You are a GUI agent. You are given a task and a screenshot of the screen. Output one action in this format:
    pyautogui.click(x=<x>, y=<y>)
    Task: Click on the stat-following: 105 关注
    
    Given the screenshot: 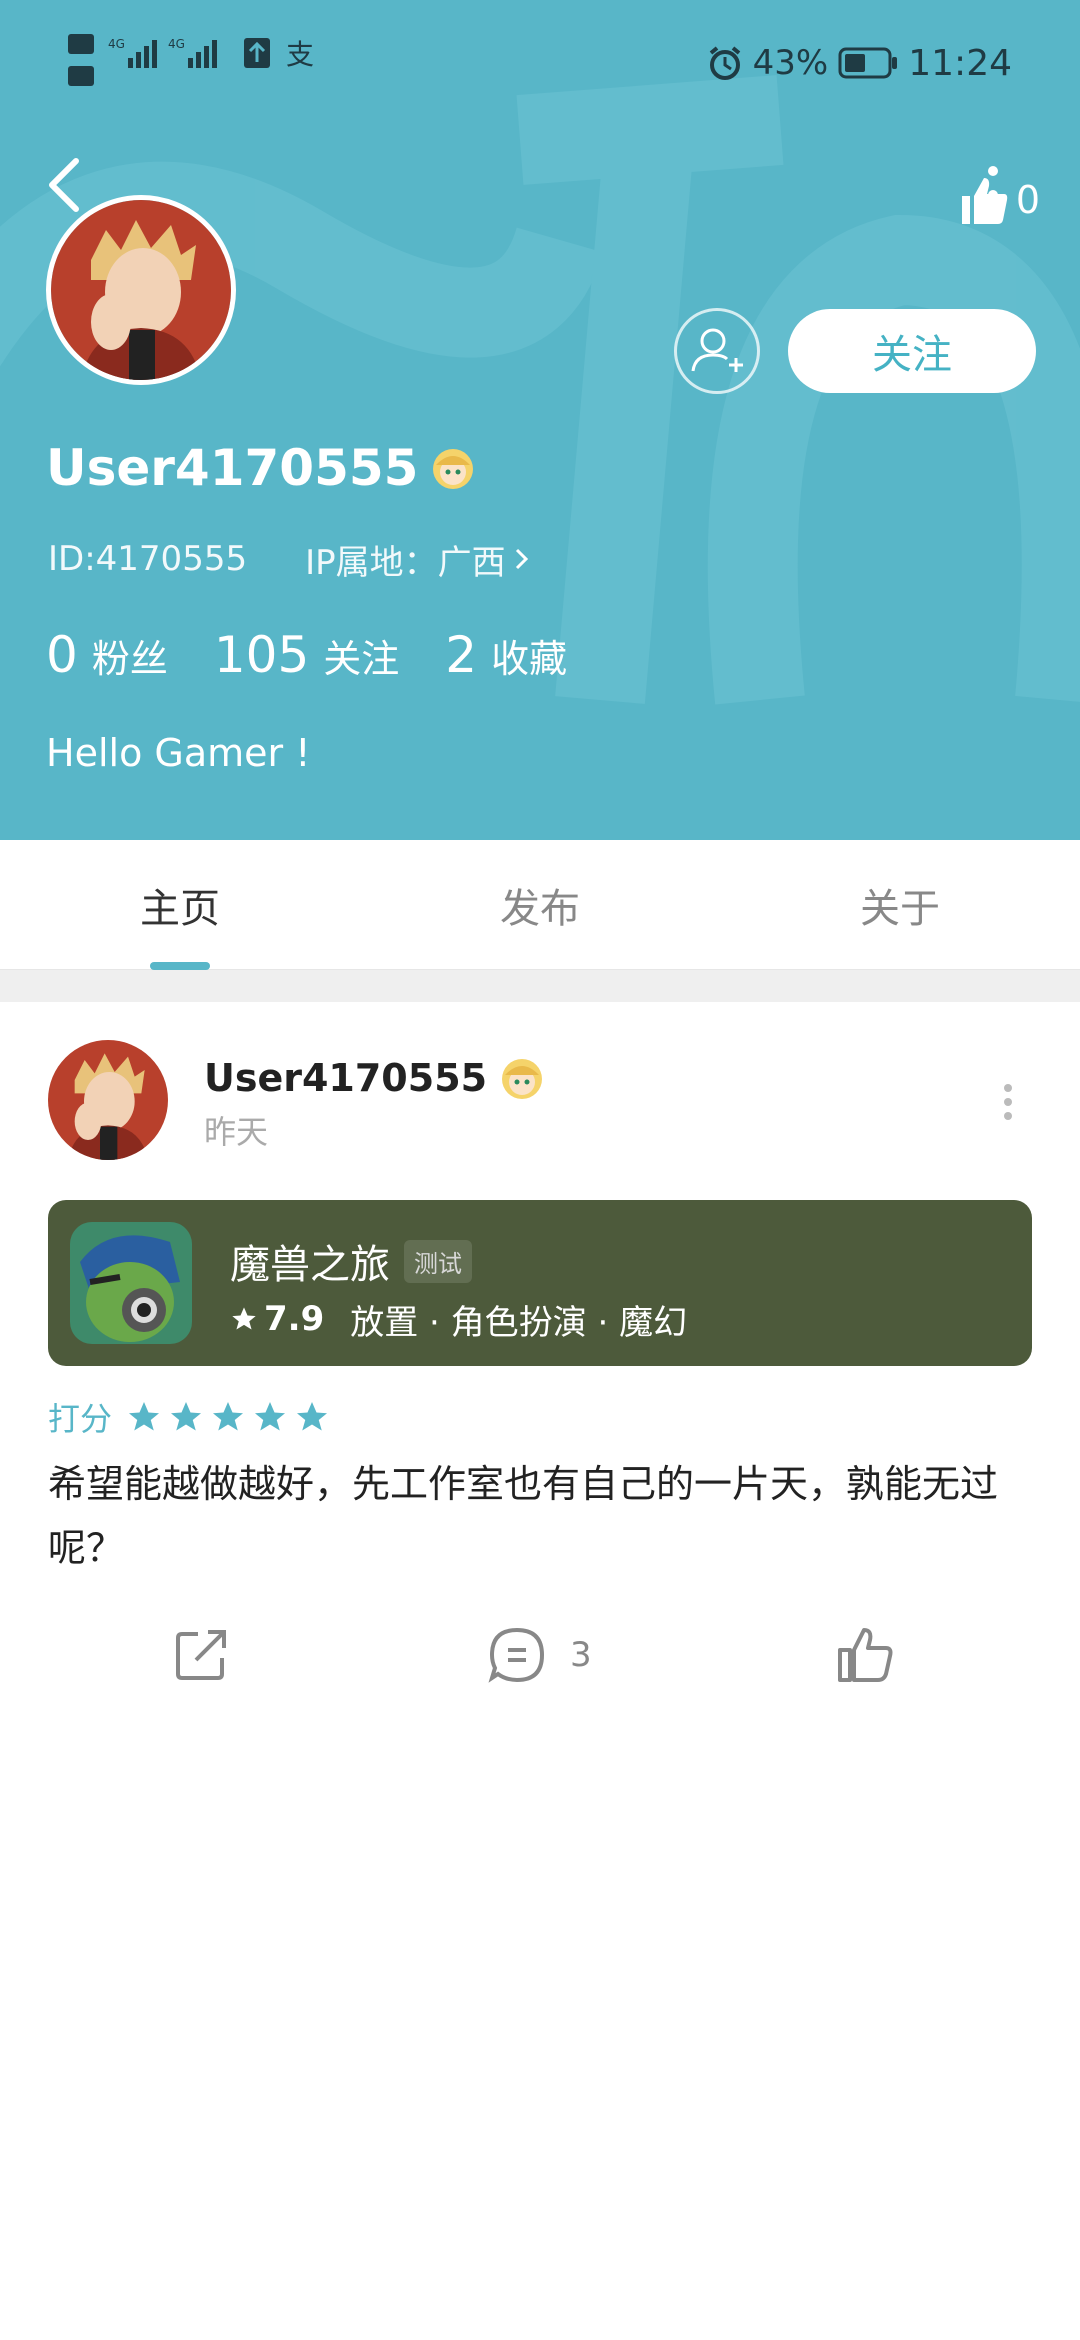 What is the action you would take?
    pyautogui.click(x=306, y=655)
    